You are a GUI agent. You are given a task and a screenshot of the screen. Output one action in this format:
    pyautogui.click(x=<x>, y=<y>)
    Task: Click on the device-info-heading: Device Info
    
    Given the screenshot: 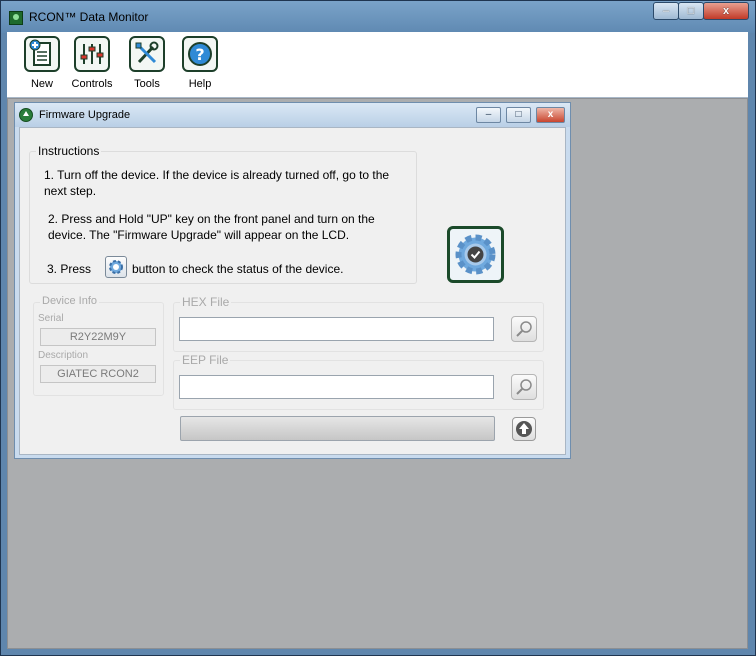 What is the action you would take?
    pyautogui.click(x=70, y=301)
    